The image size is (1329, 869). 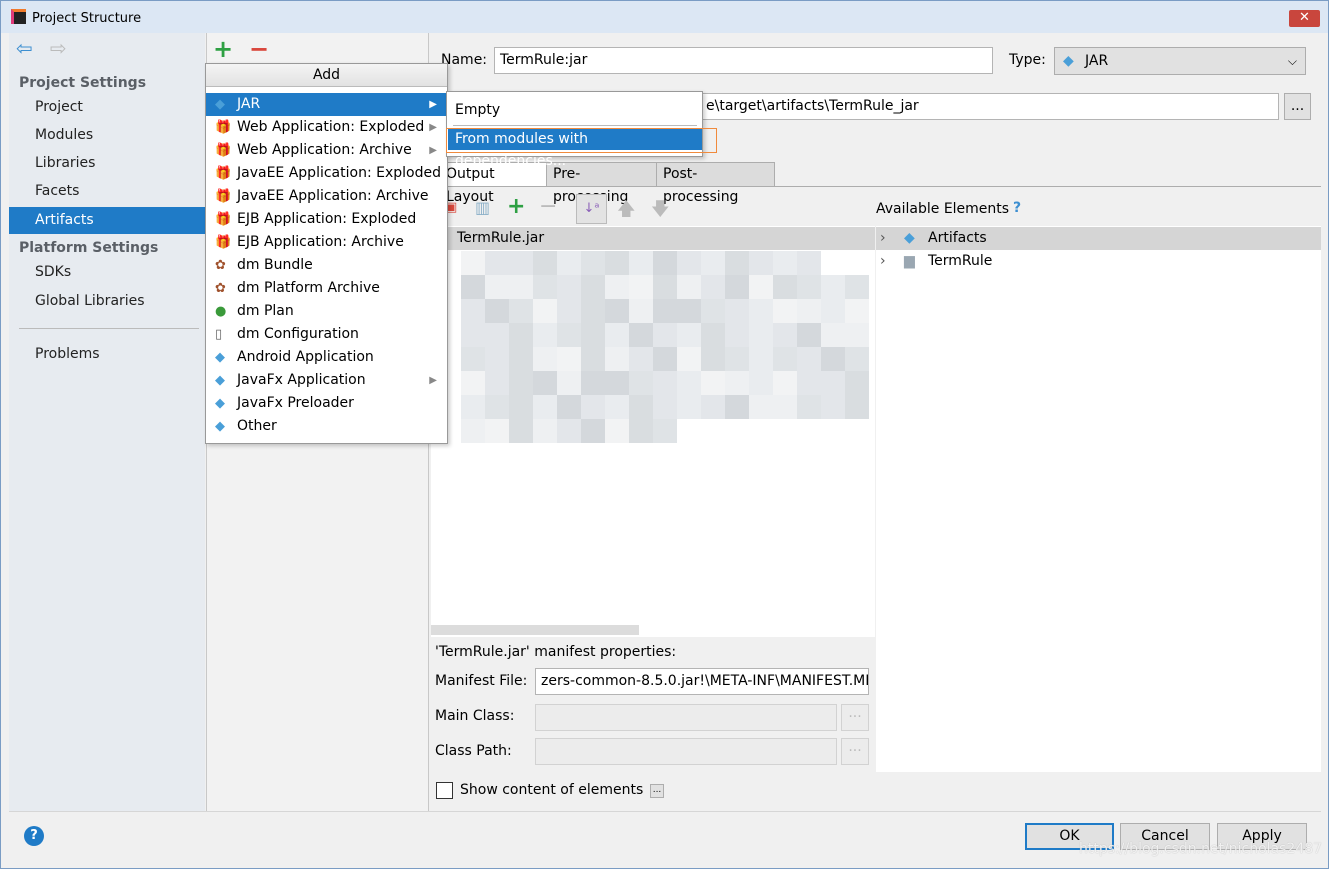 What do you see at coordinates (326, 426) in the screenshot?
I see `menu-item: ◆ Other` at bounding box center [326, 426].